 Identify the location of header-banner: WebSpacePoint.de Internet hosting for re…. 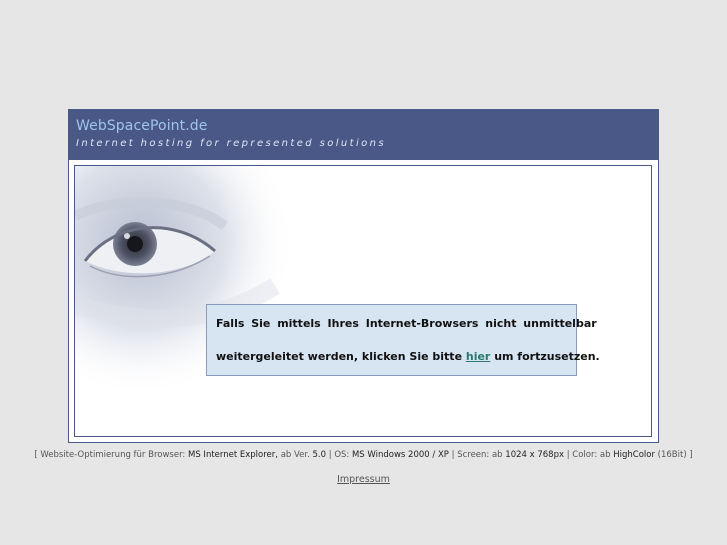
(363, 134).